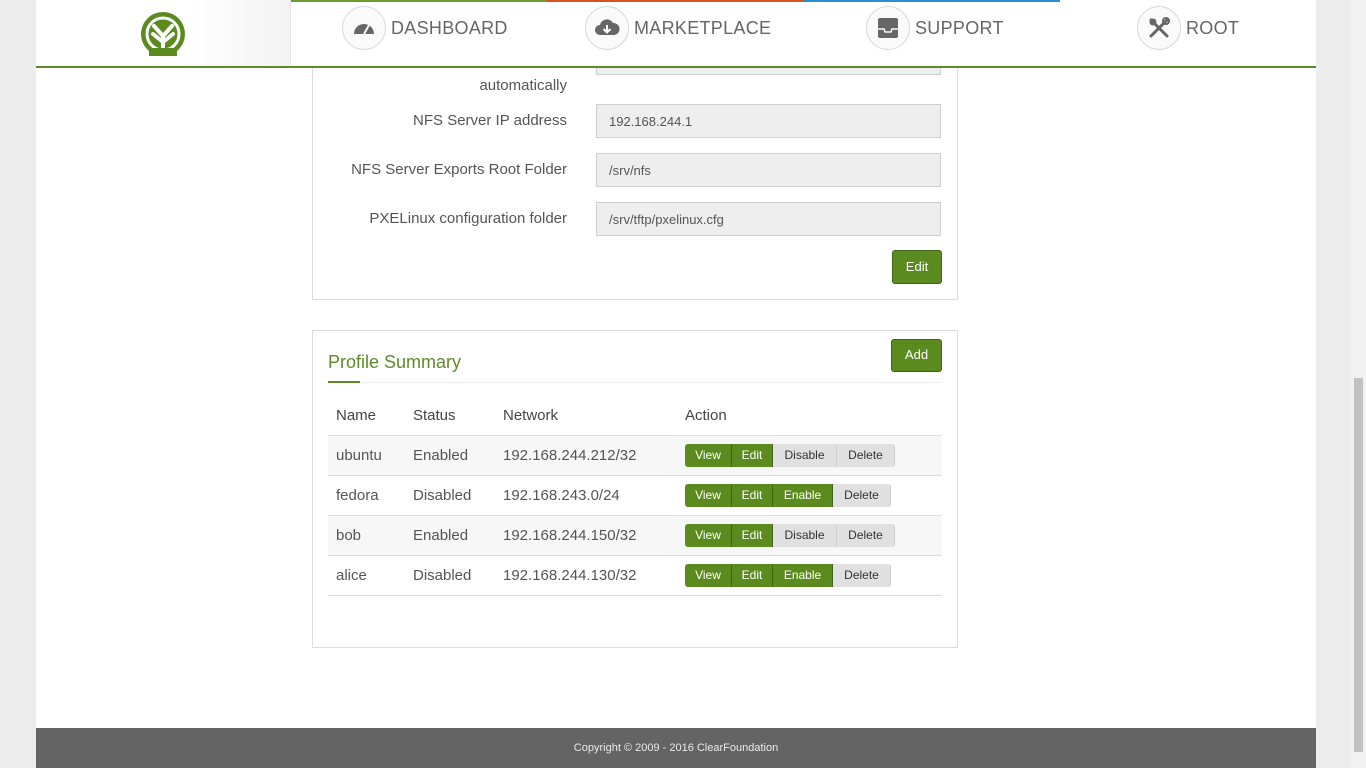 The height and width of the screenshot is (768, 1366). What do you see at coordinates (675, 1) in the screenshot?
I see `marketplace-accent-stripe` at bounding box center [675, 1].